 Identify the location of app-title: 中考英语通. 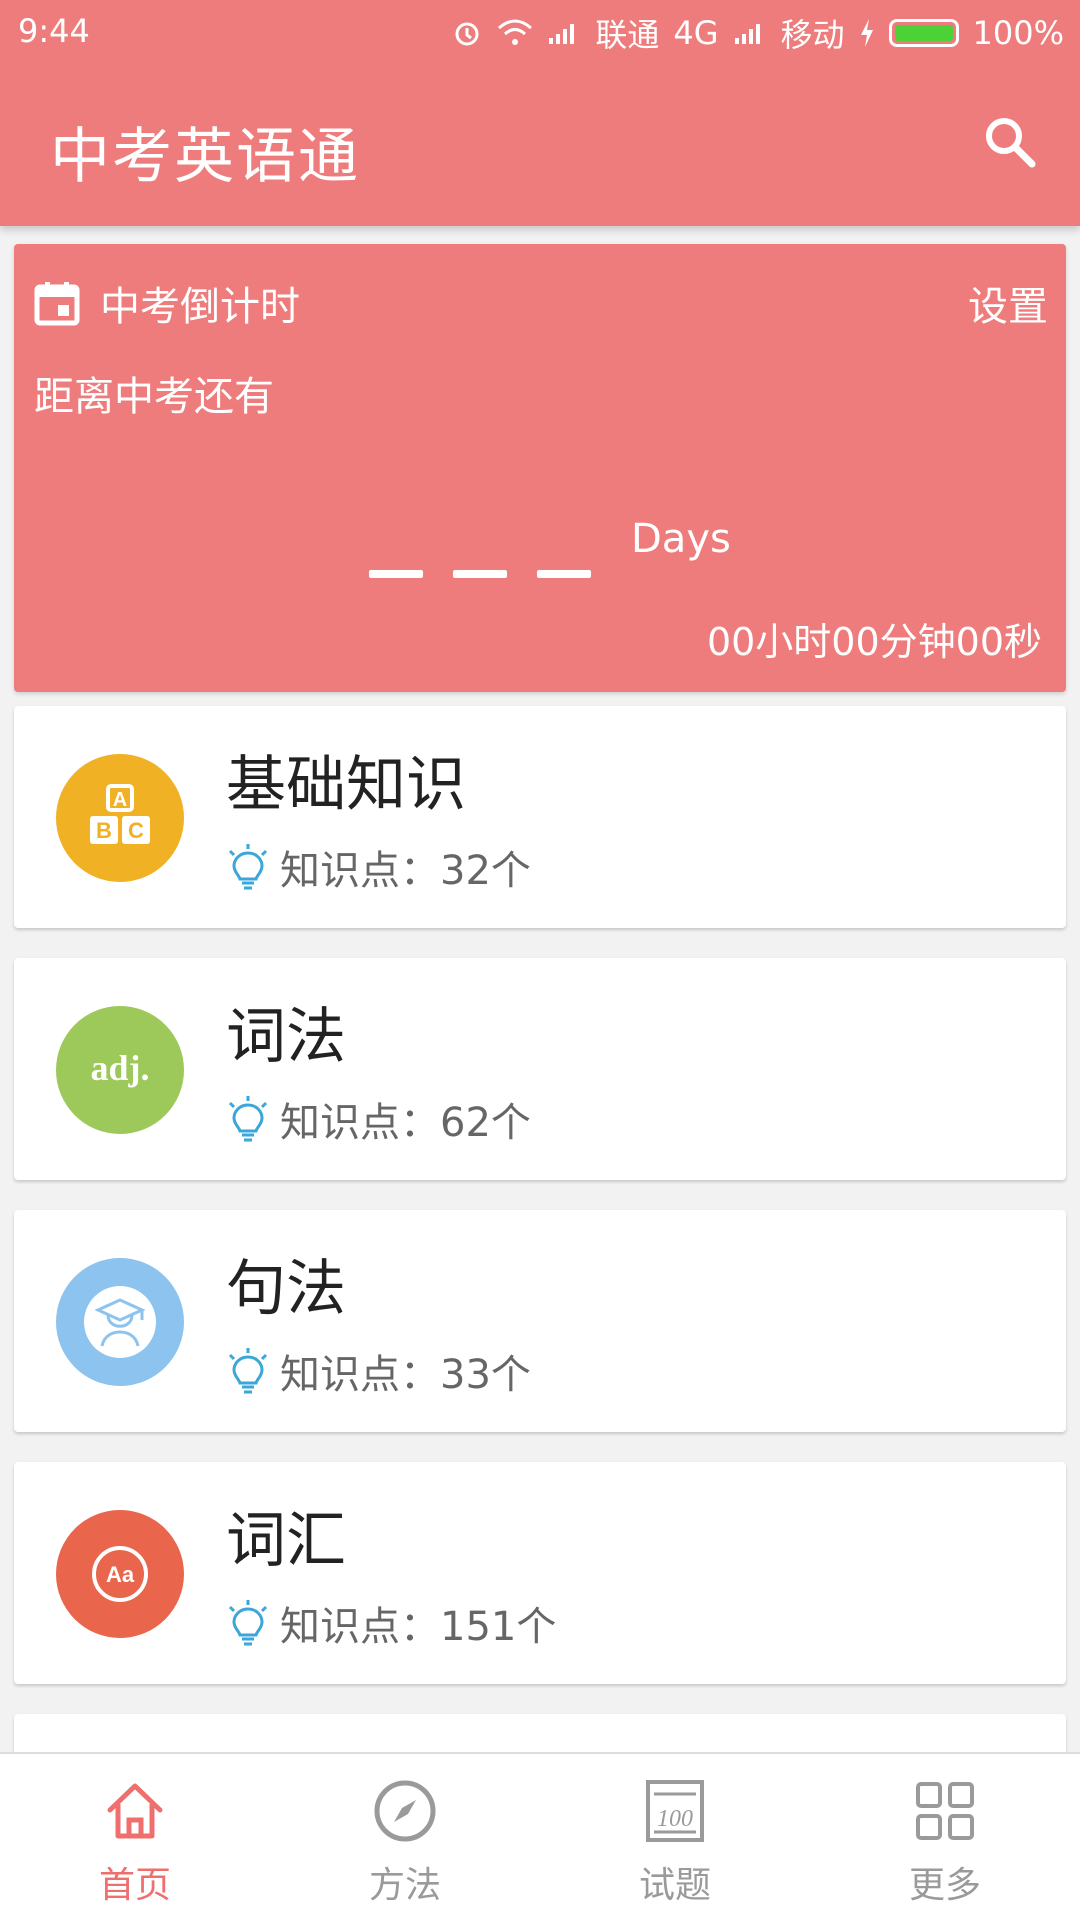
(205, 157).